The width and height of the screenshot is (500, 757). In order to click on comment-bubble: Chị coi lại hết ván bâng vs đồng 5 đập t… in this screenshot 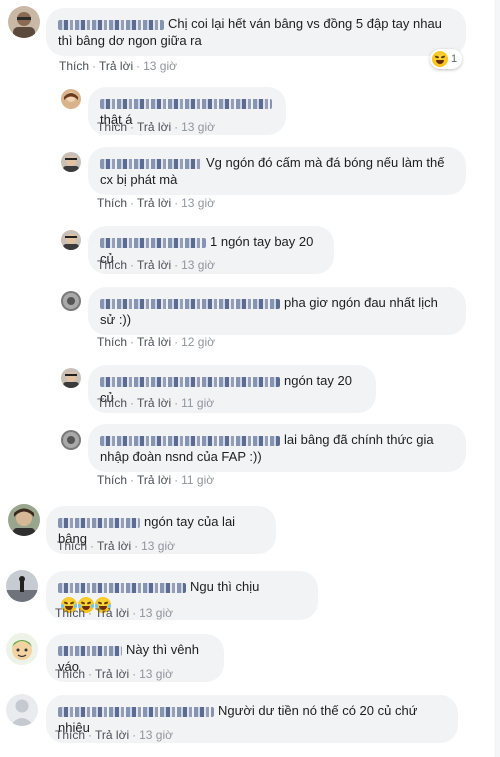, I will do `click(256, 32)`.